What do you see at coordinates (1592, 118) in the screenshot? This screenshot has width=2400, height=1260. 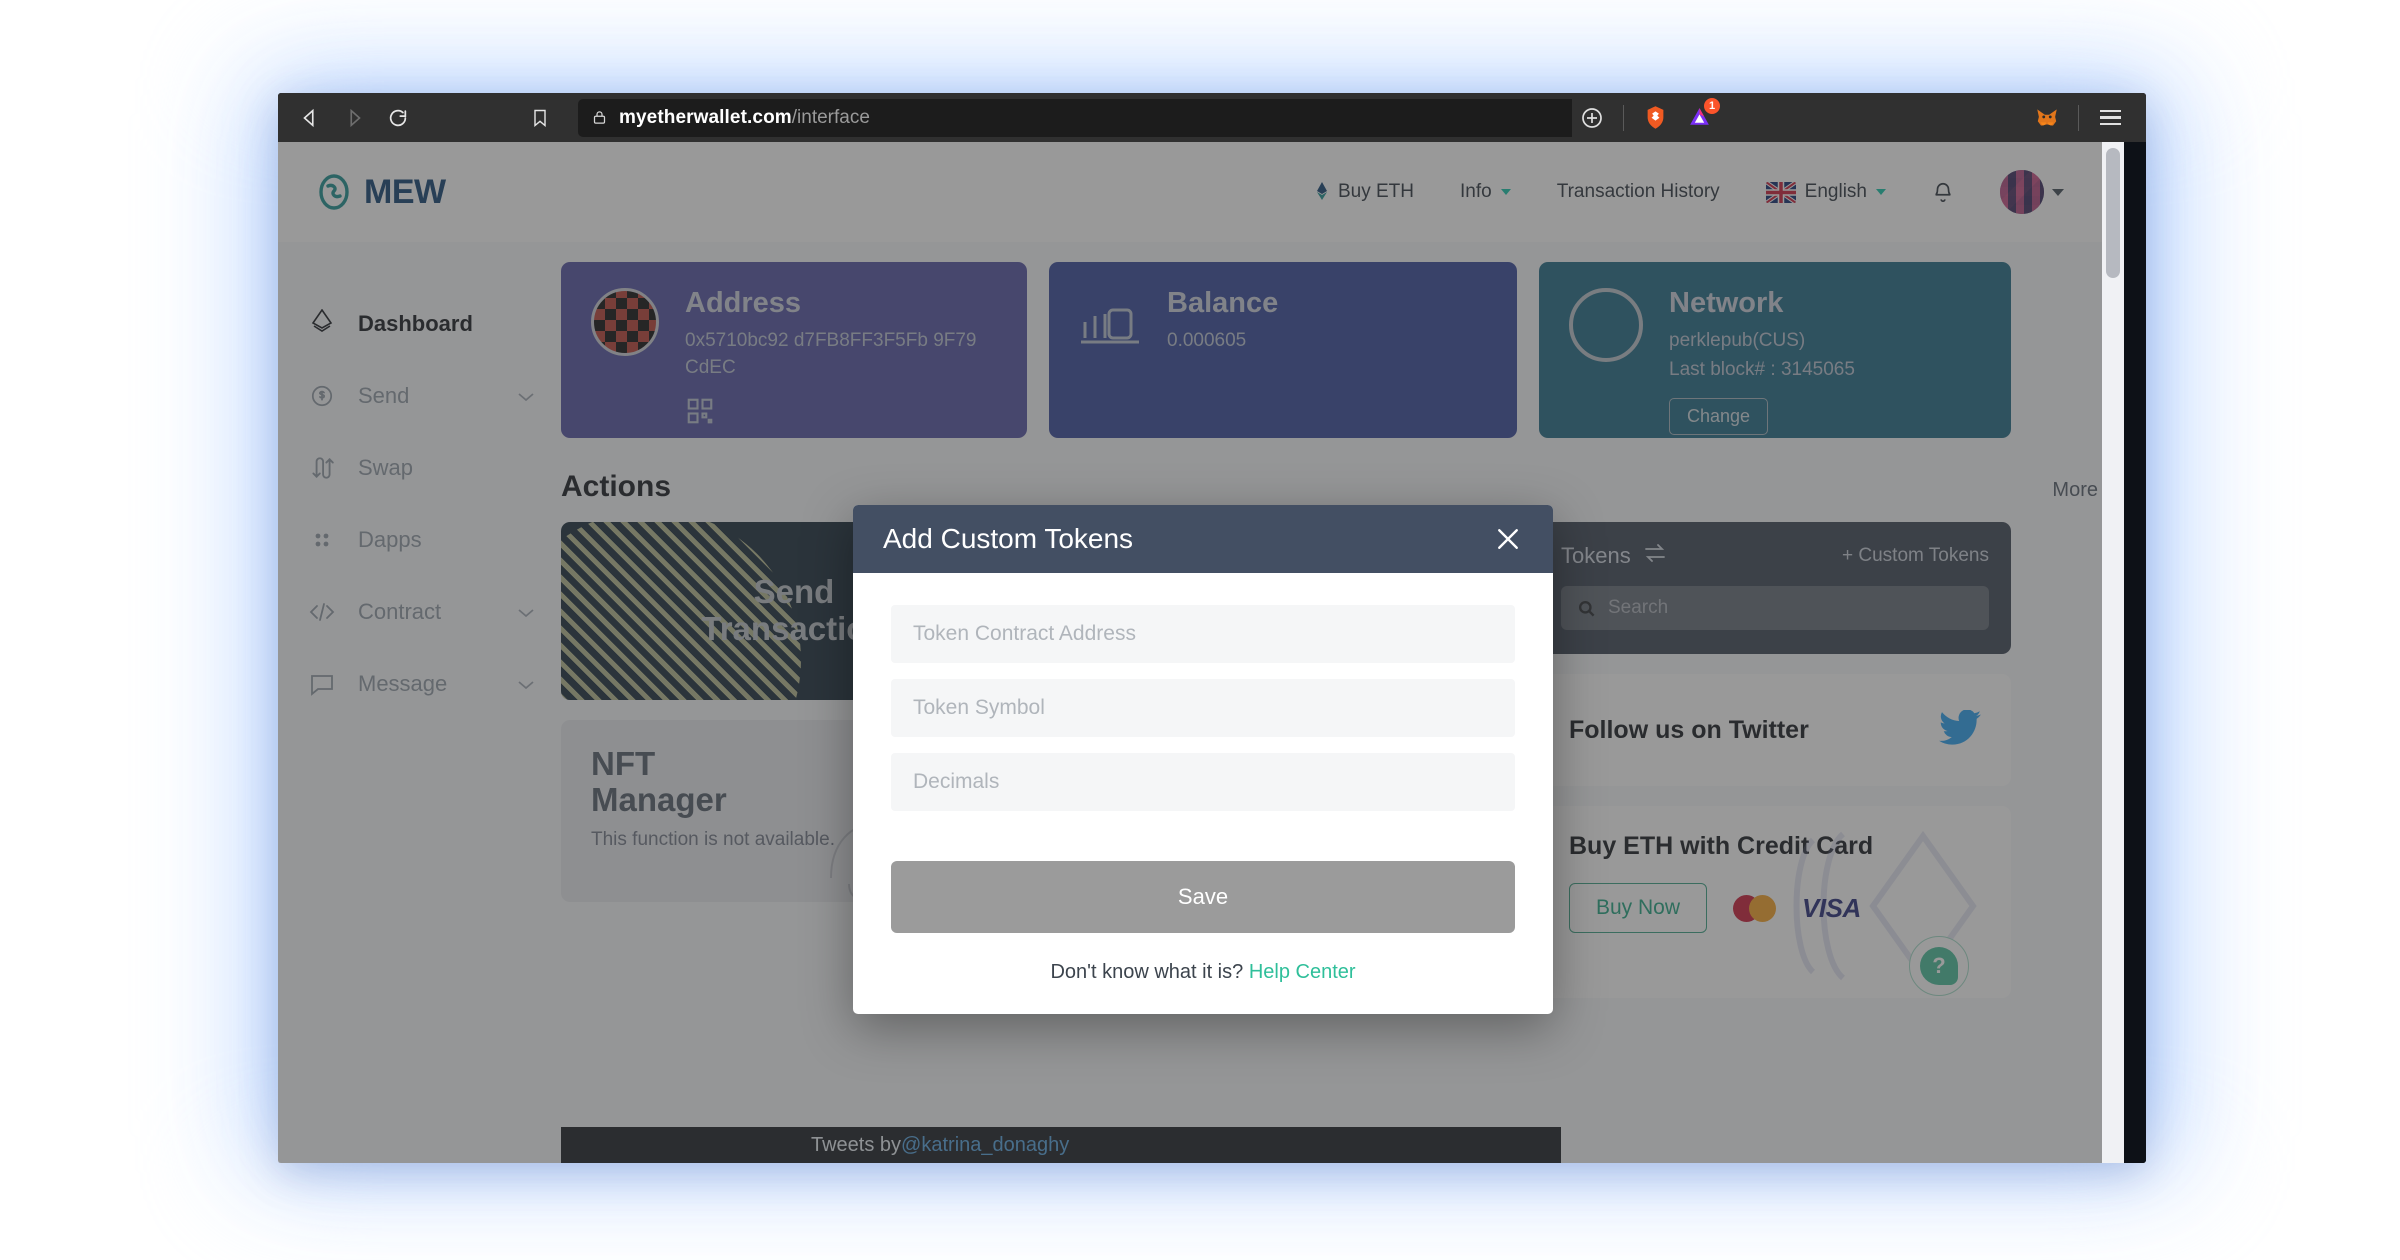 I see `add-circle-icon` at bounding box center [1592, 118].